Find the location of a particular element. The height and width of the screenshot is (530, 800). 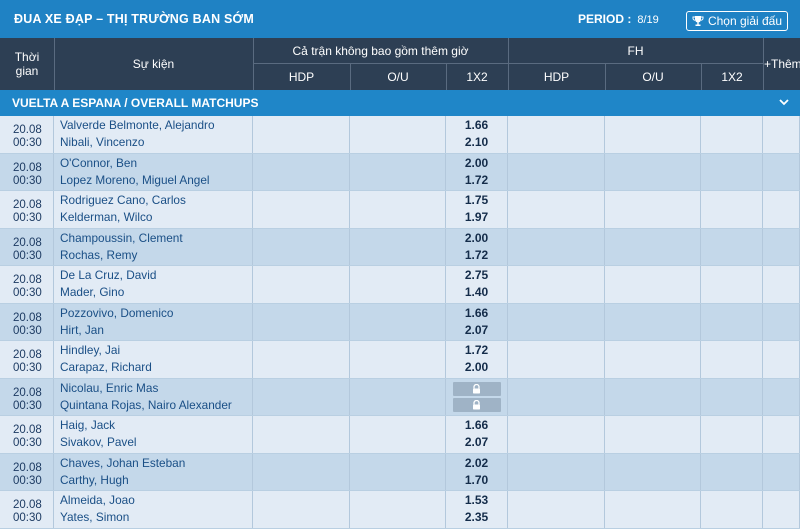

odds-home: 2.75 is located at coordinates (476, 275).